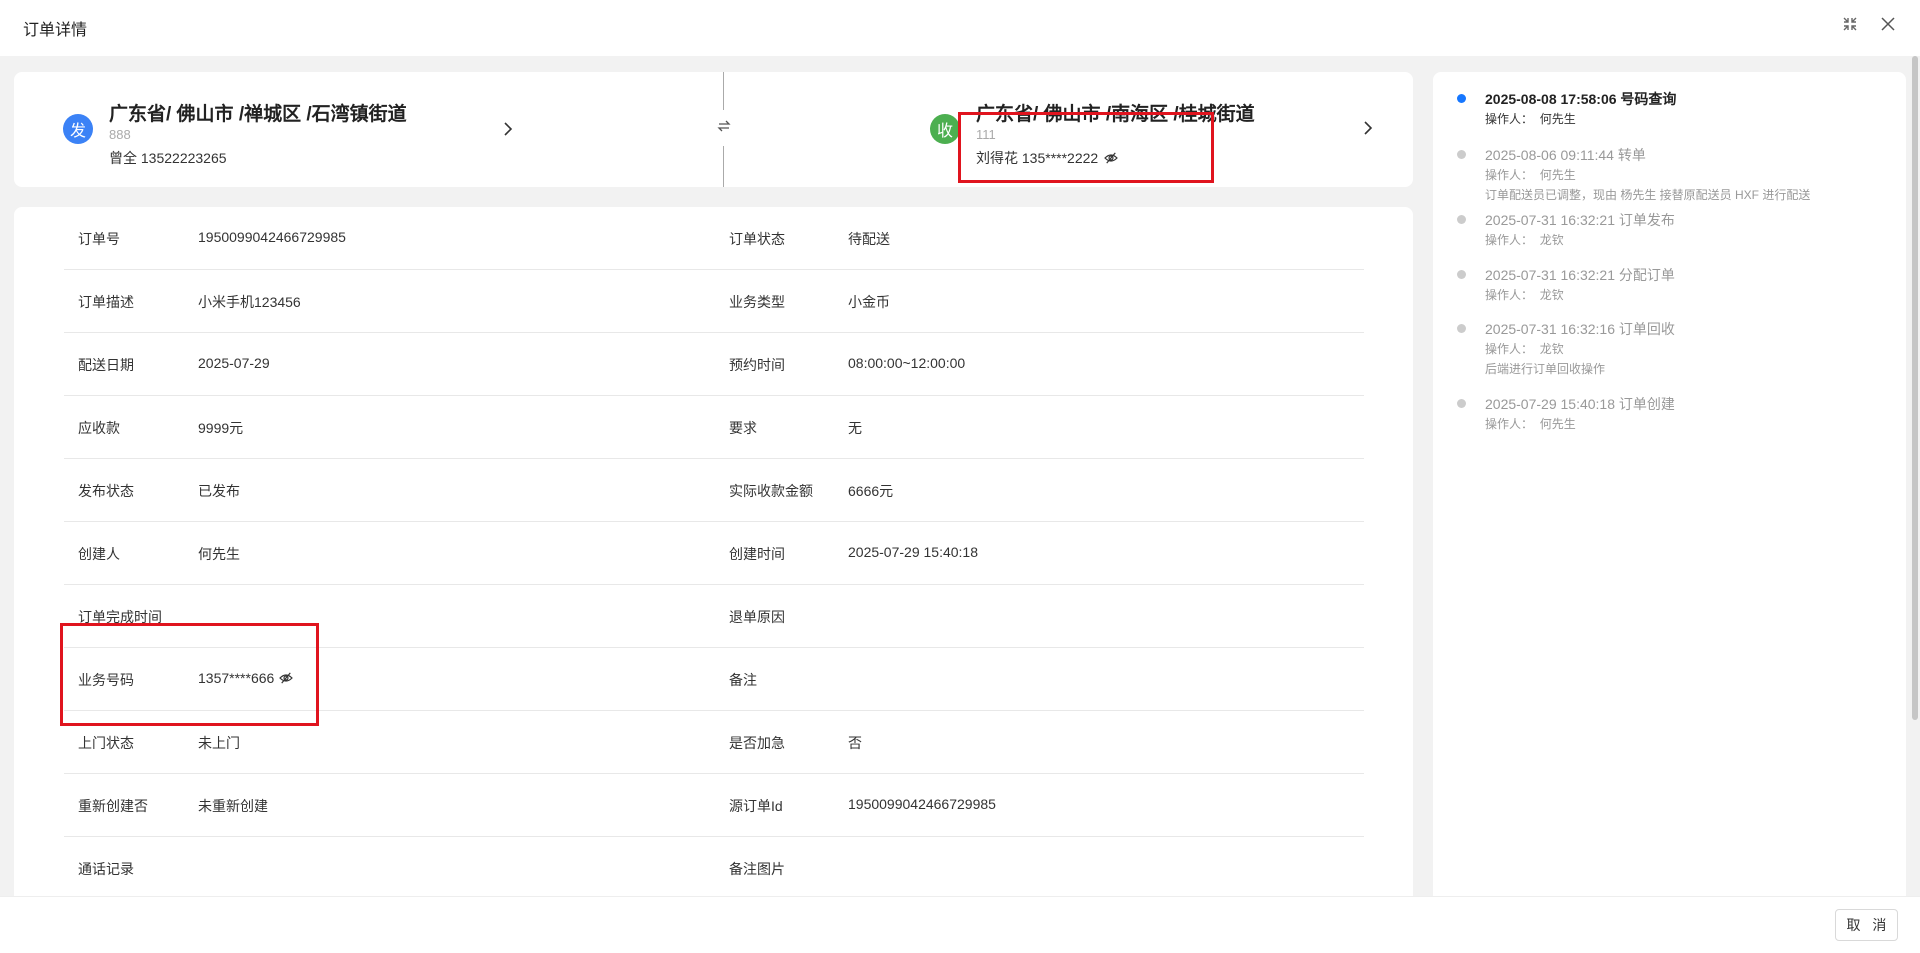 This screenshot has width=1920, height=953. I want to click on timeline-note: 订单配送员已调整，现由 杨先生 接替原配送员 HXF 进行配送, so click(1648, 195).